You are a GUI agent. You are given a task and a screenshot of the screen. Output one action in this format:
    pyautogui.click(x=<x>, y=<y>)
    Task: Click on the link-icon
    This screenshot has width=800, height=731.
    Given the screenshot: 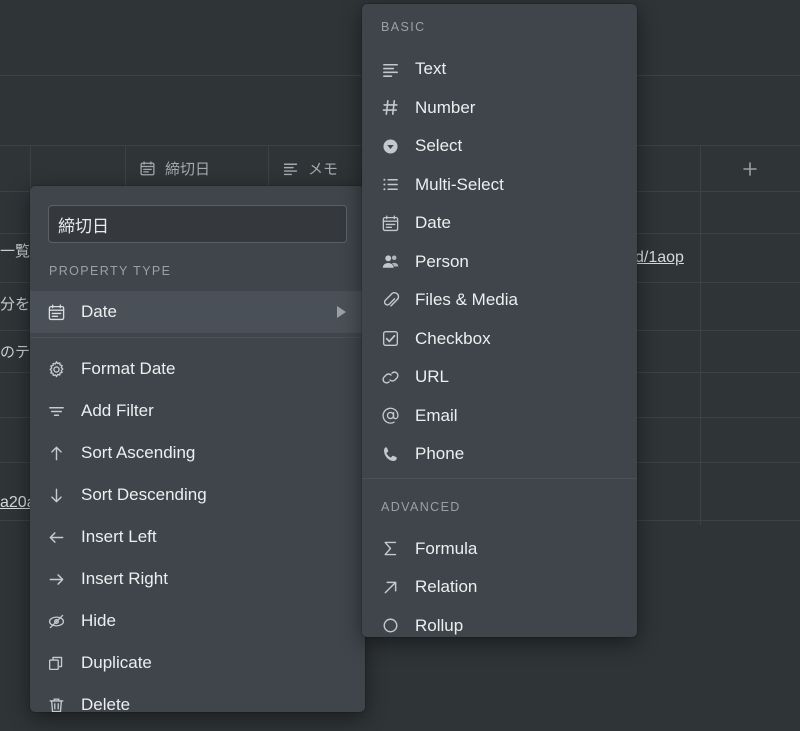 What is the action you would take?
    pyautogui.click(x=394, y=377)
    